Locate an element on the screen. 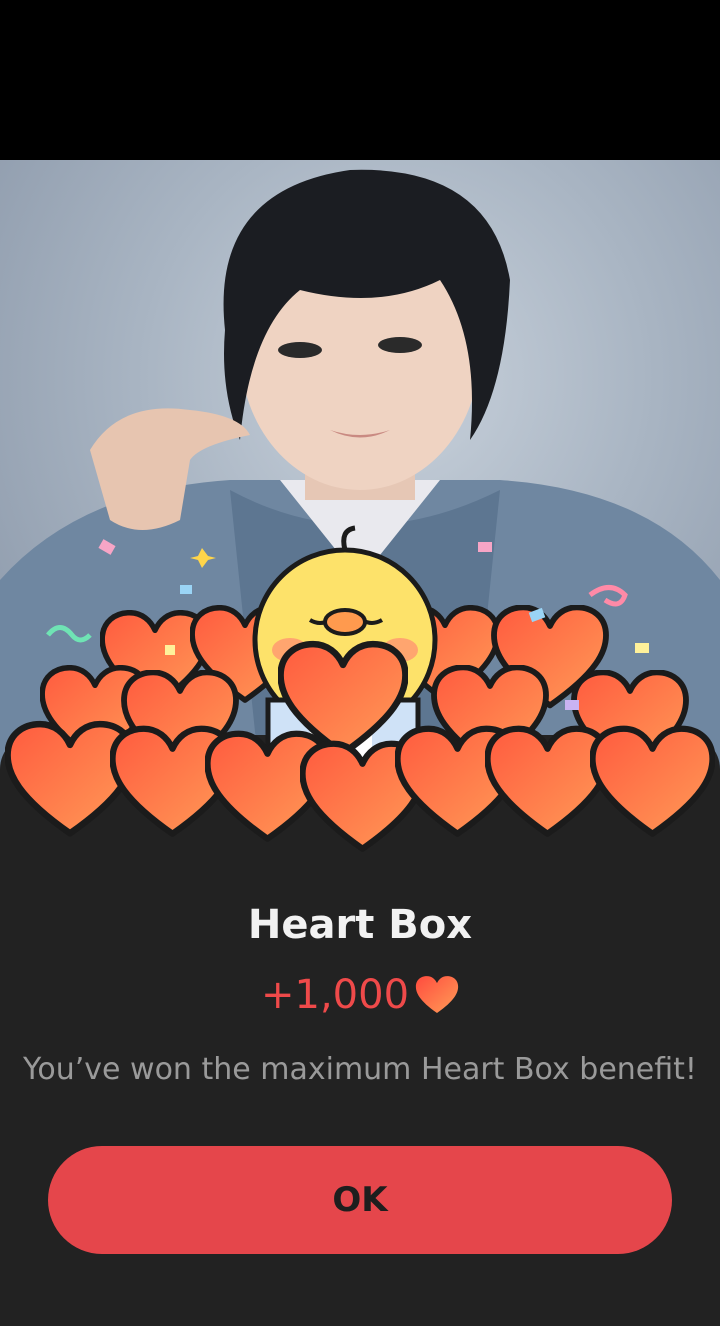 Image resolution: width=720 pixels, height=1326 pixels. reward-amount-row: +1,000 is located at coordinates (360, 995).